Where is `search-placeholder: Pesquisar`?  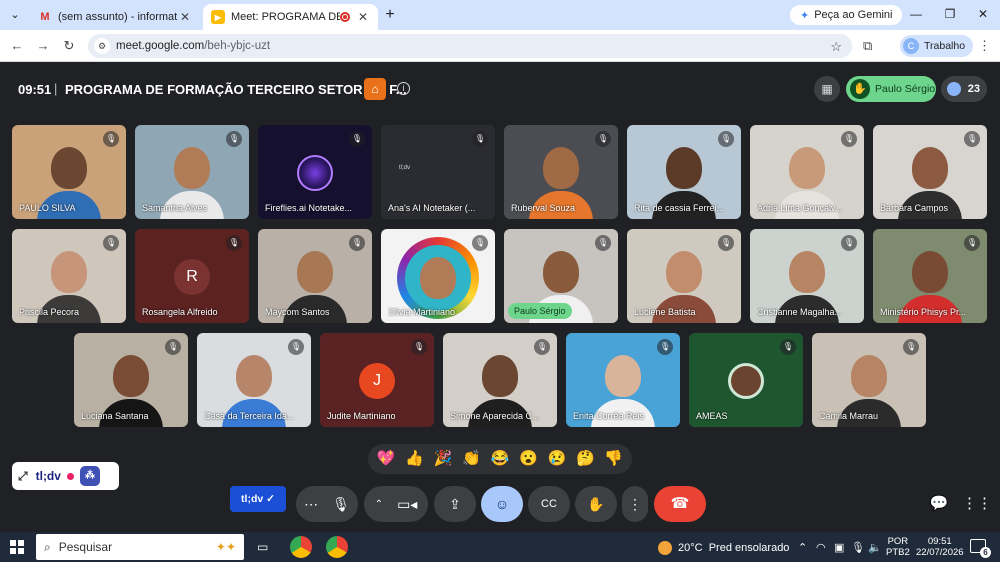 search-placeholder: Pesquisar is located at coordinates (85, 547).